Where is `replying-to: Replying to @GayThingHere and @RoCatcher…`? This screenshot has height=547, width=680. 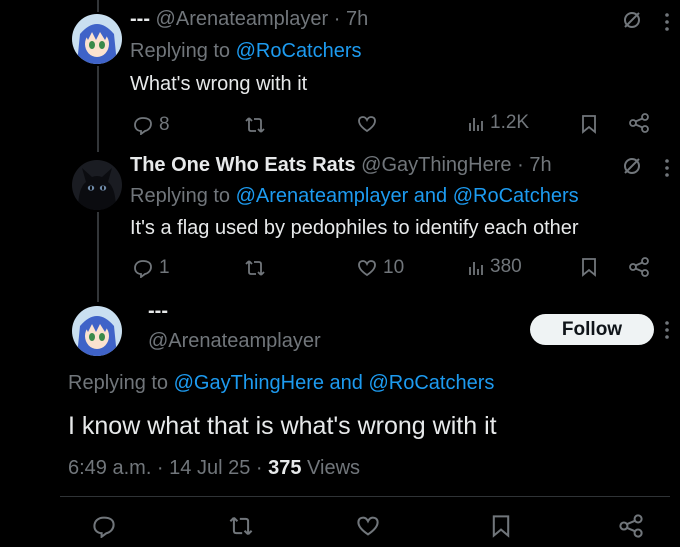
replying-to: Replying to @GayThingHere and @RoCatcher… is located at coordinates (281, 383).